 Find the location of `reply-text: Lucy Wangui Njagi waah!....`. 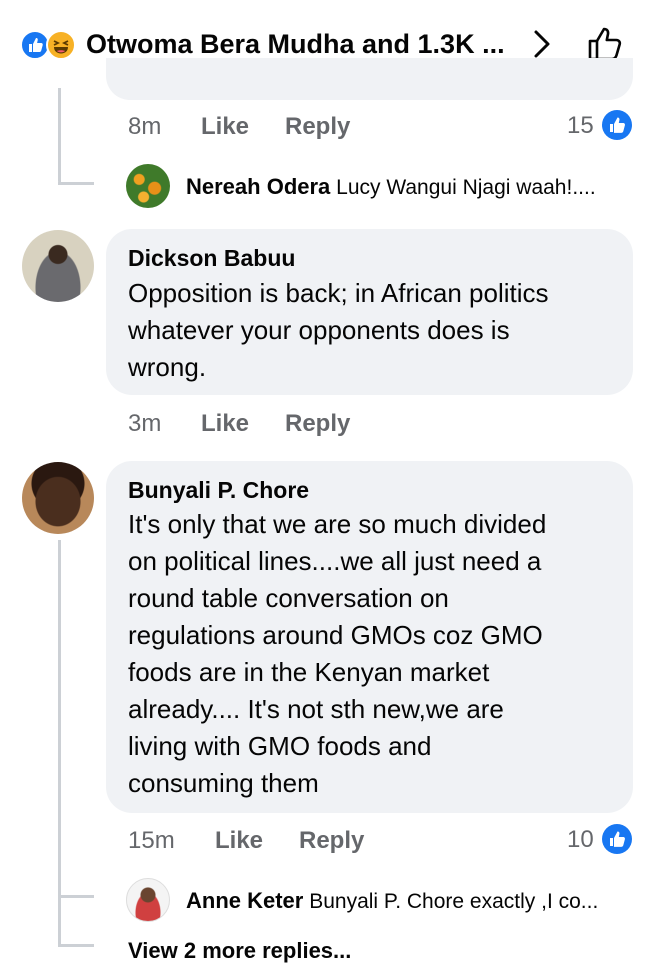

reply-text: Lucy Wangui Njagi waah!.... is located at coordinates (466, 187).